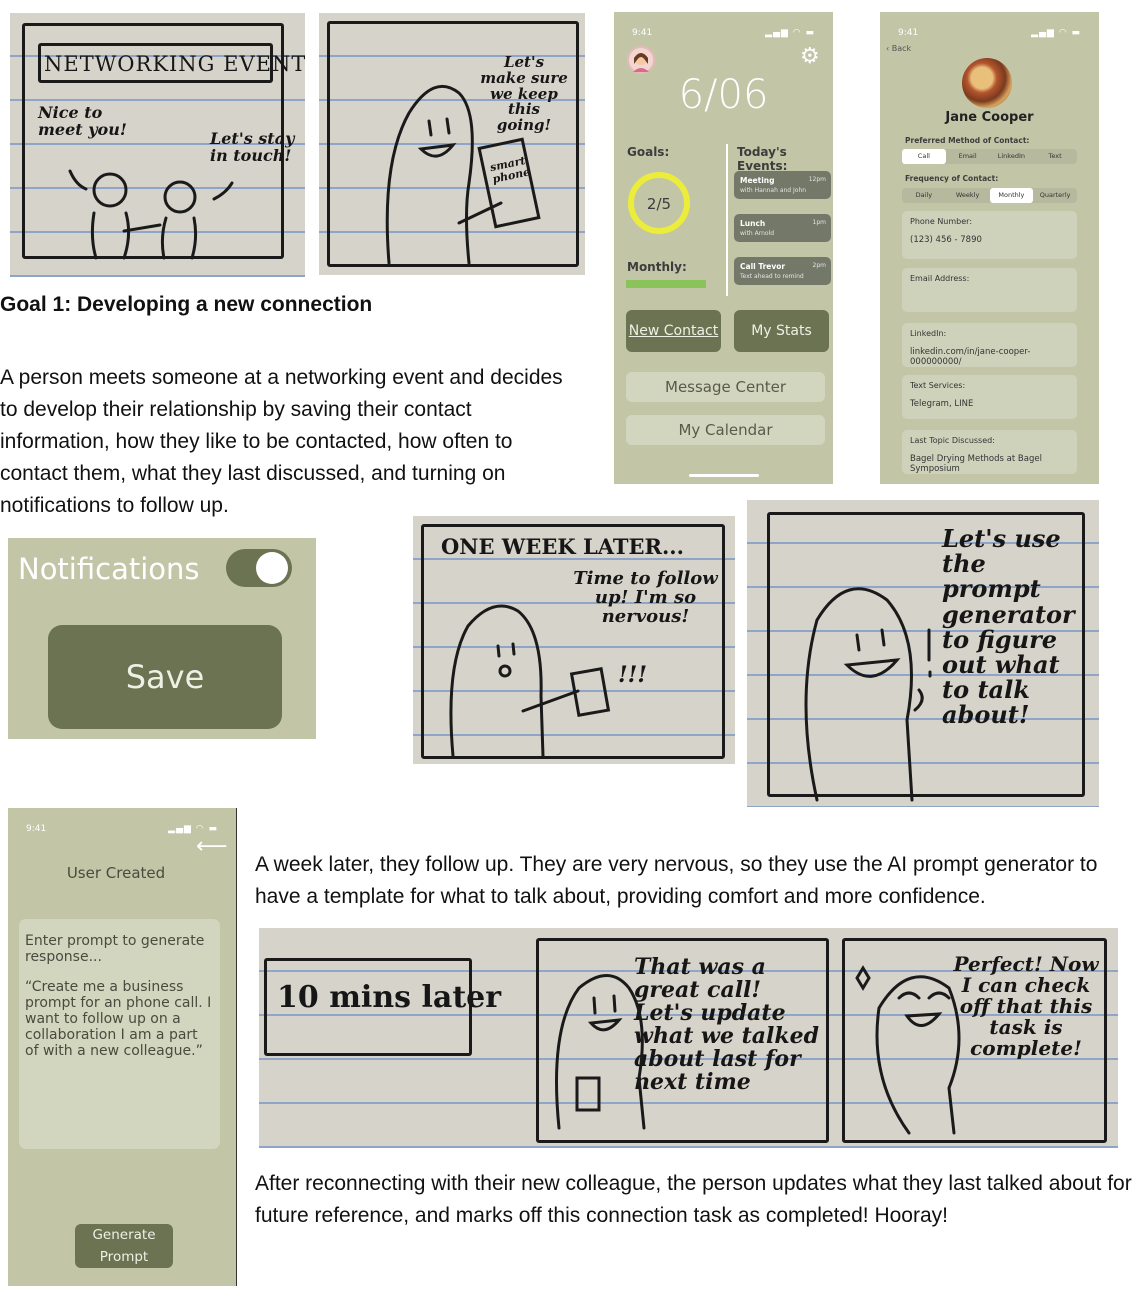  What do you see at coordinates (1055, 195) in the screenshot?
I see `option-quarterly: Quarterly` at bounding box center [1055, 195].